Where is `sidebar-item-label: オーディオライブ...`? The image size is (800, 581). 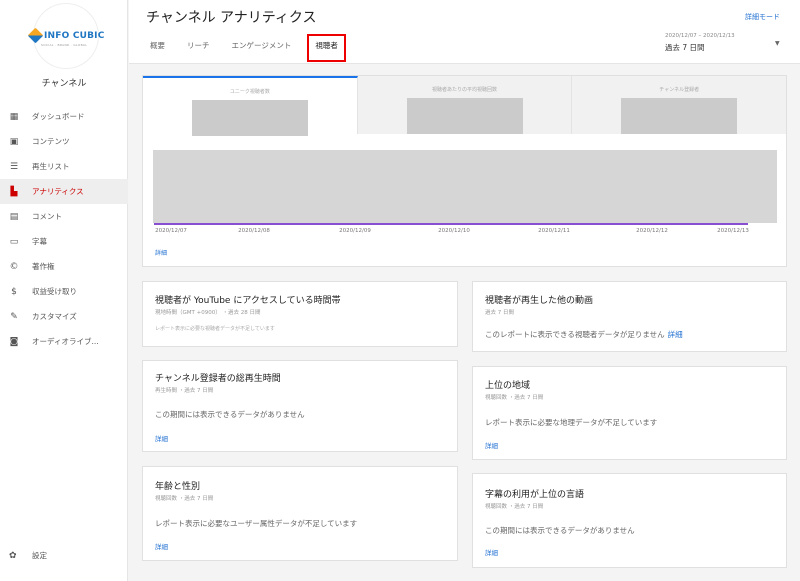
sidebar-item-label: オーディオライブ... is located at coordinates (65, 341).